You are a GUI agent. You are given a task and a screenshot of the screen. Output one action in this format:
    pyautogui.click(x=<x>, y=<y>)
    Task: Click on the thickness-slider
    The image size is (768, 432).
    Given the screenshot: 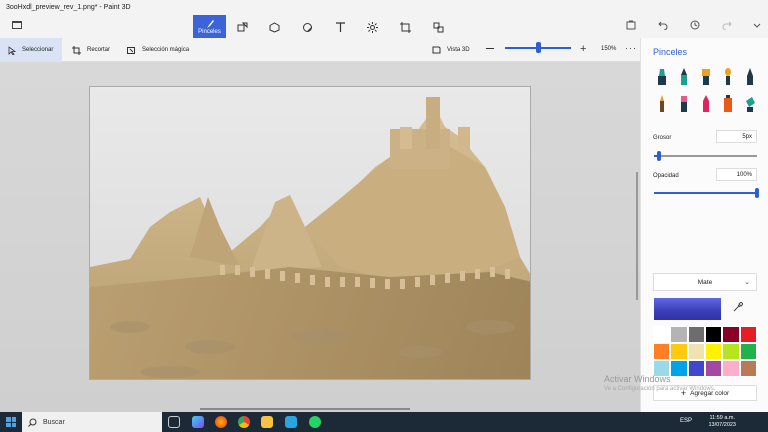 What is the action you would take?
    pyautogui.click(x=705, y=156)
    